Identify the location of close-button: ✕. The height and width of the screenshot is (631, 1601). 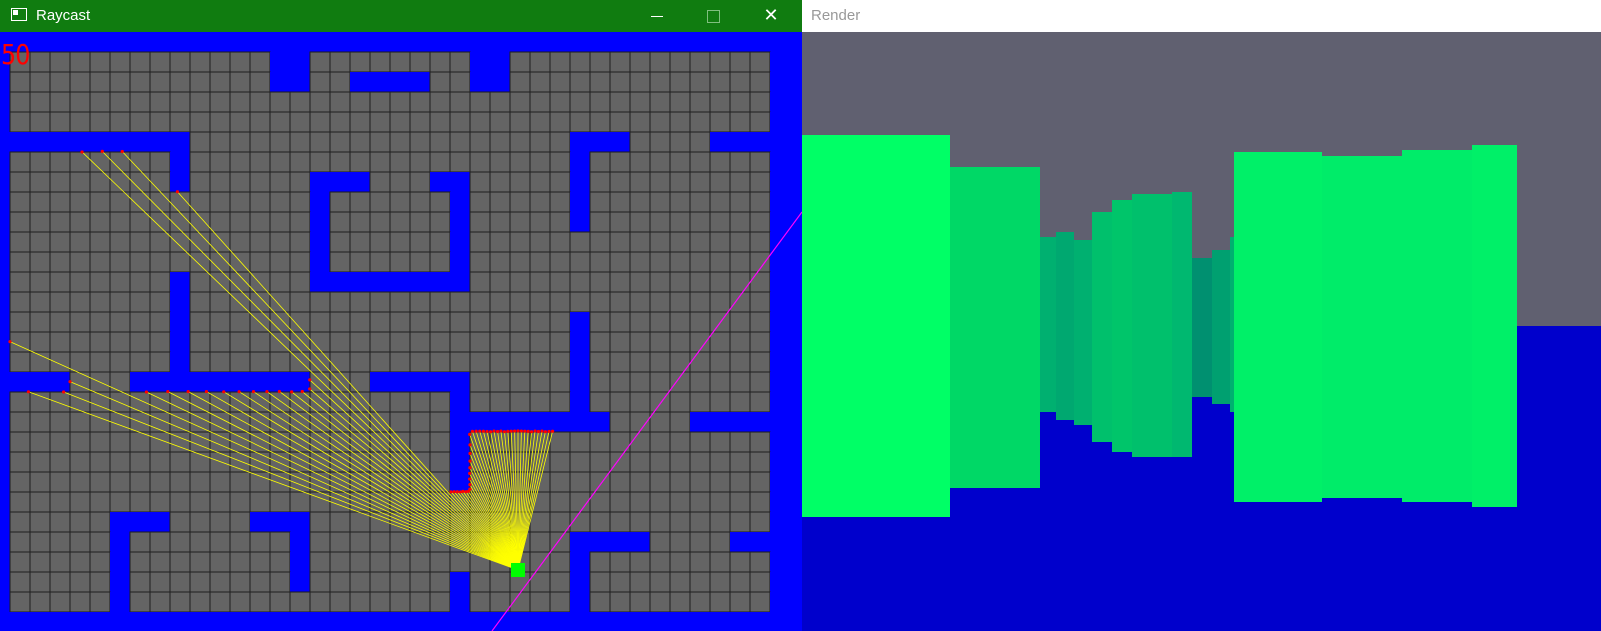
(771, 16).